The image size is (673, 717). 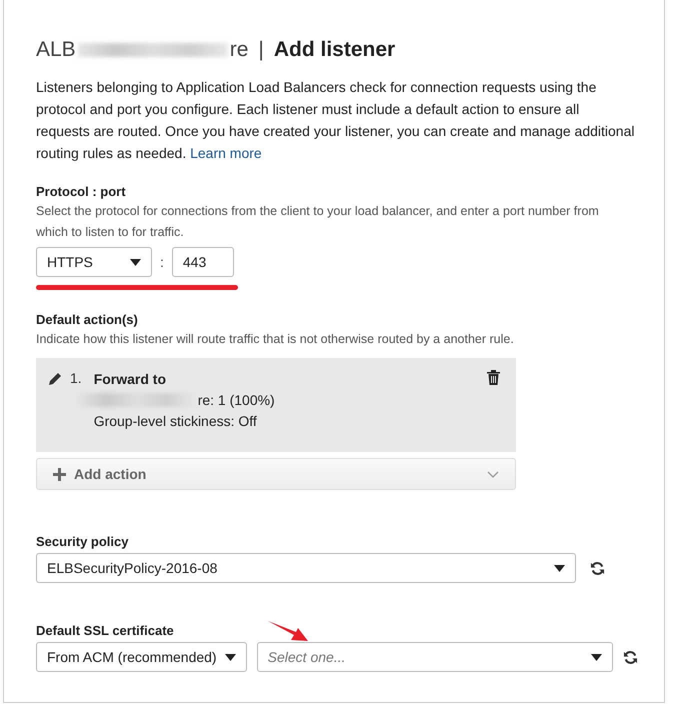 What do you see at coordinates (81, 191) in the screenshot?
I see `protocol-port-label: Protocol : port` at bounding box center [81, 191].